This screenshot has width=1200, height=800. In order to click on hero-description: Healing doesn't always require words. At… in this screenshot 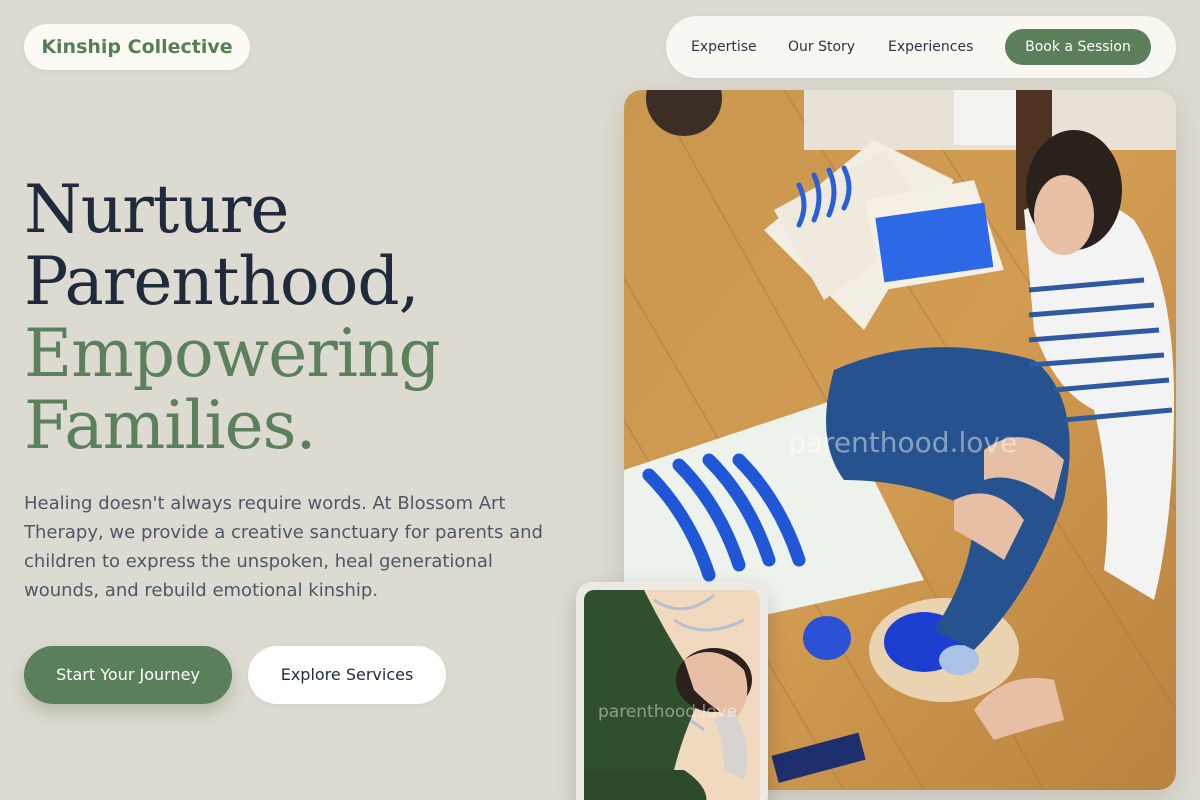, I will do `click(283, 547)`.